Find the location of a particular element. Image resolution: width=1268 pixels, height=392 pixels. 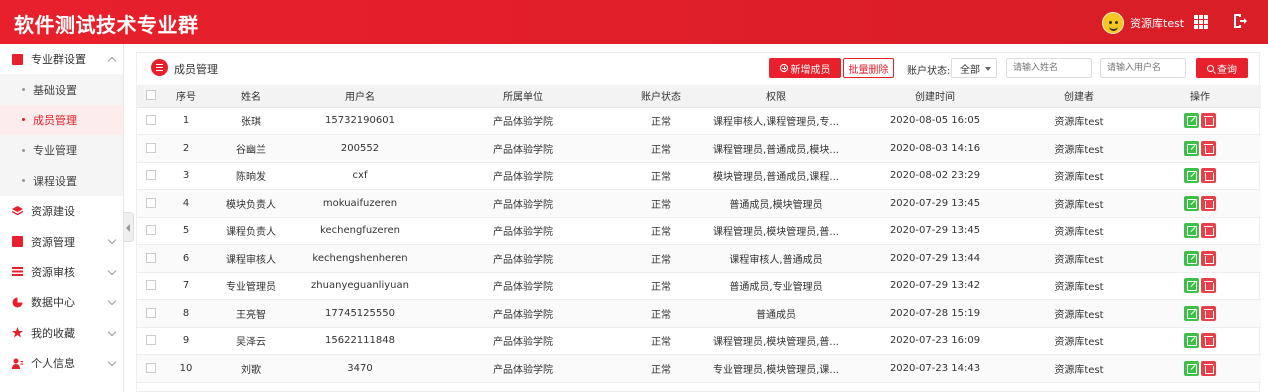

list-icon is located at coordinates (17, 271).